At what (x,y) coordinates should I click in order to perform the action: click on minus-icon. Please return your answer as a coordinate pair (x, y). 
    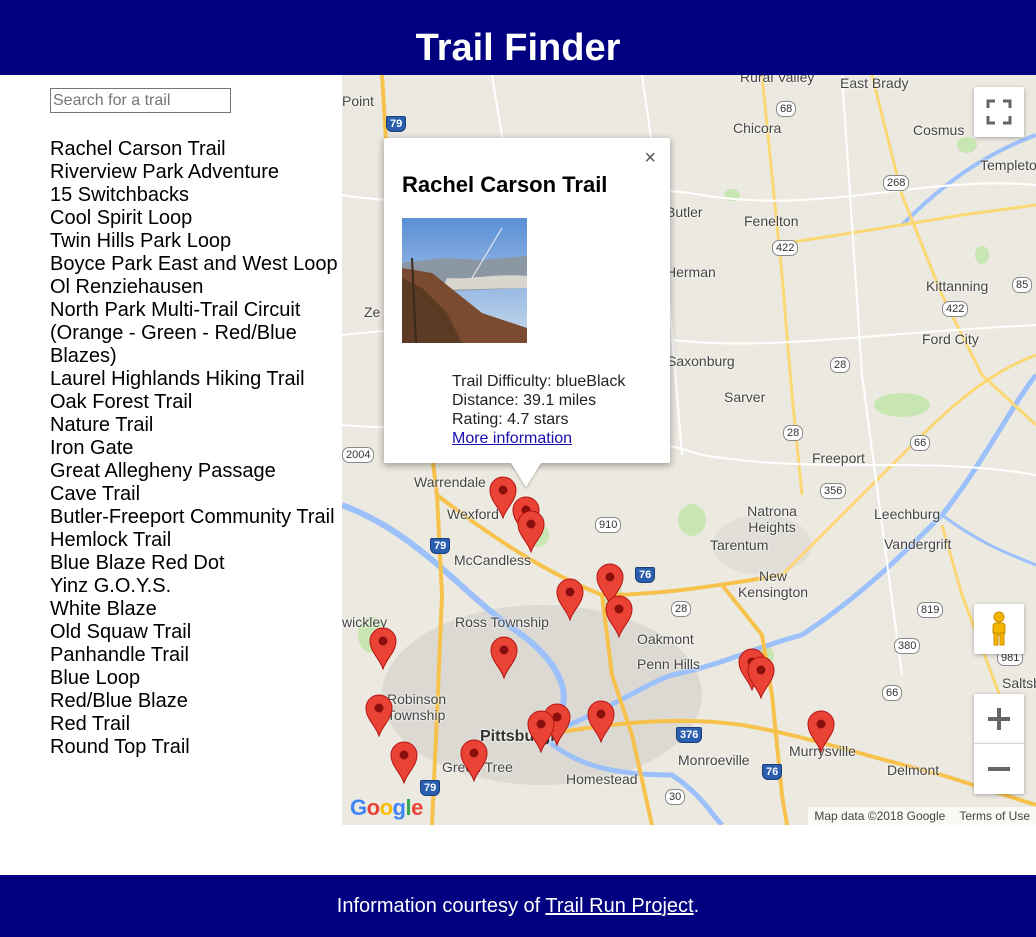
    Looking at the image, I should click on (999, 769).